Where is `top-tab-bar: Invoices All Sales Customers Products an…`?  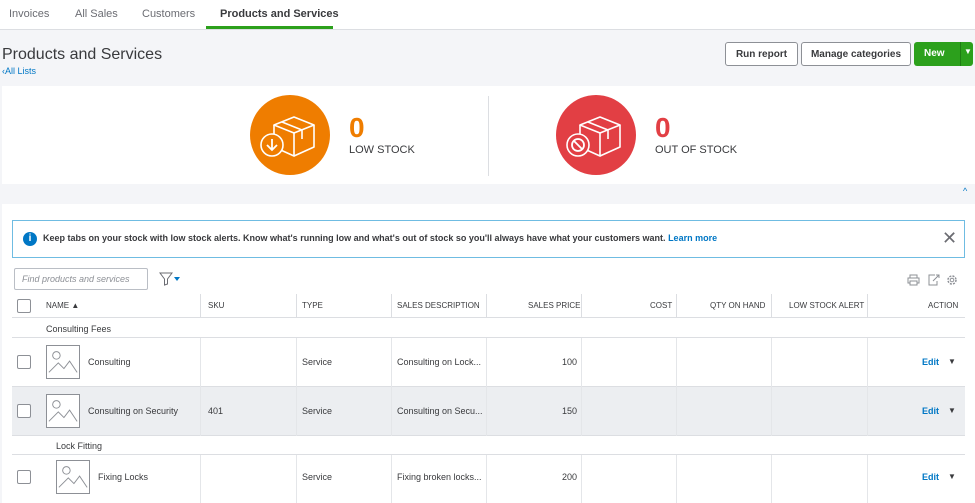
top-tab-bar: Invoices All Sales Customers Products an… is located at coordinates (487, 15).